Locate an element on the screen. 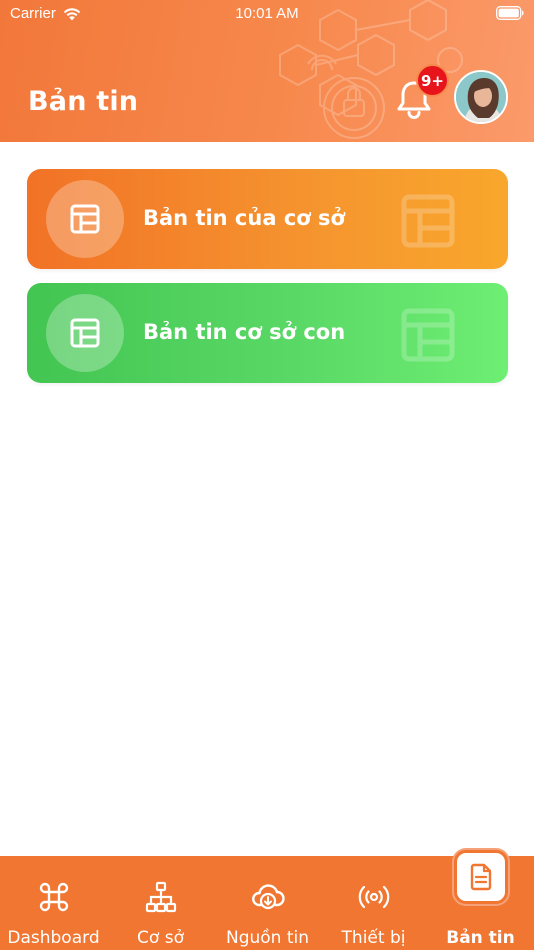 The width and height of the screenshot is (534, 950). document-icon is located at coordinates (481, 877).